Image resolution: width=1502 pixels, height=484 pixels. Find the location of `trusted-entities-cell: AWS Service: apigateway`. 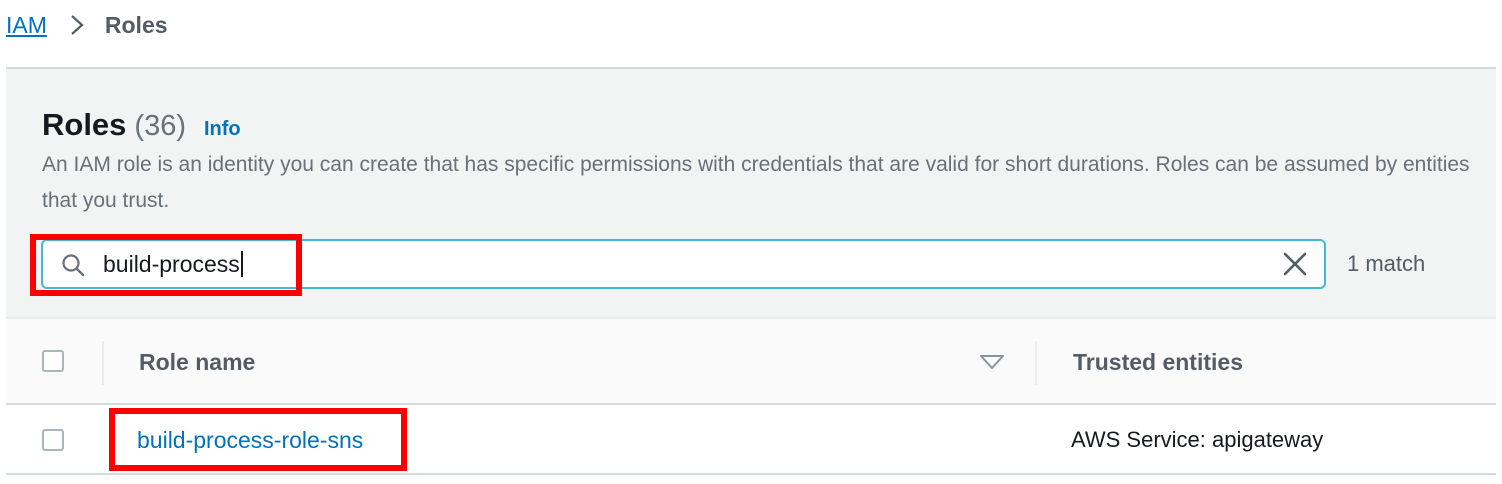

trusted-entities-cell: AWS Service: apigateway is located at coordinates (1197, 439).